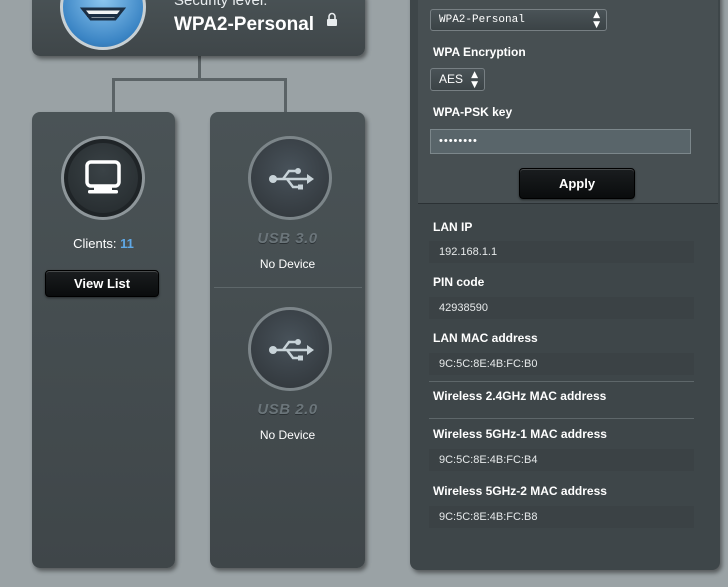 The image size is (728, 587). What do you see at coordinates (561, 308) in the screenshot?
I see `pin-code-value: 42938590` at bounding box center [561, 308].